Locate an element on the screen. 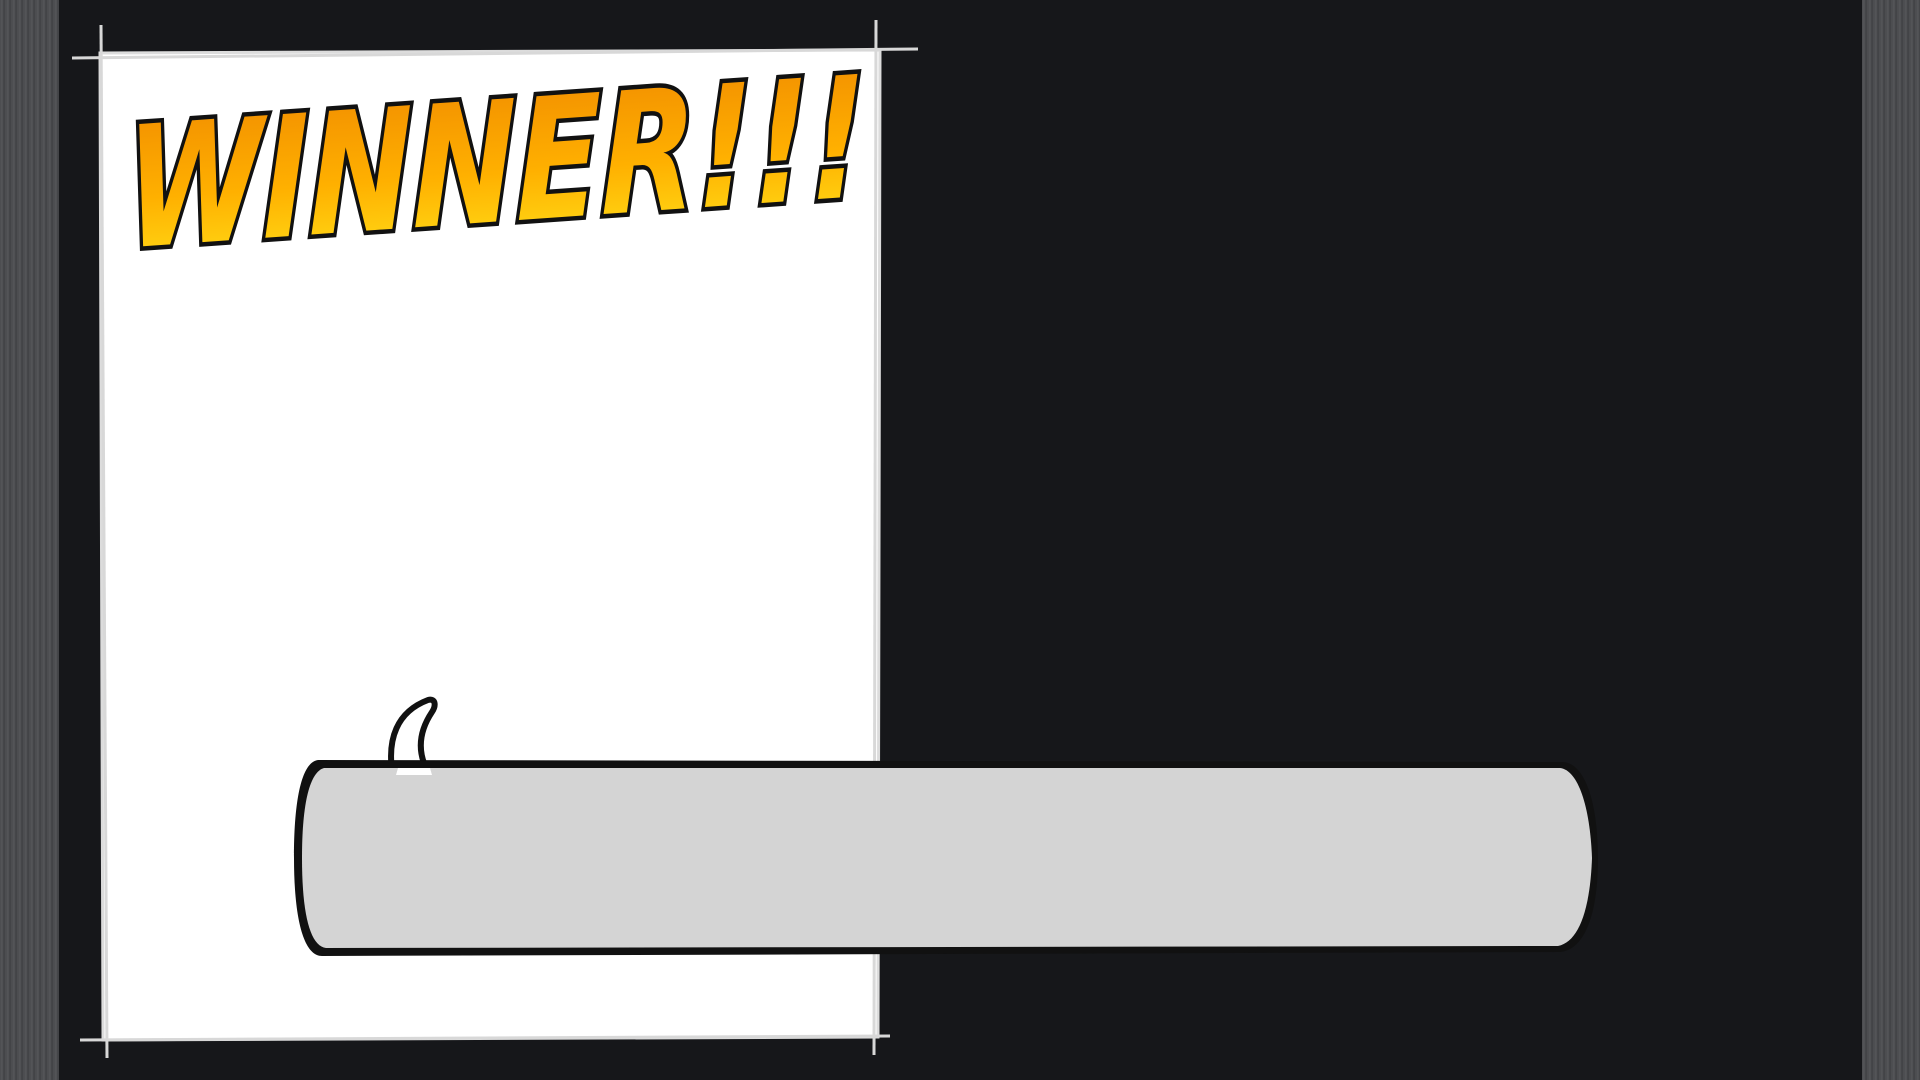 The width and height of the screenshot is (1920, 1080). winner-title-logo: WINNER!!! is located at coordinates (496, 150).